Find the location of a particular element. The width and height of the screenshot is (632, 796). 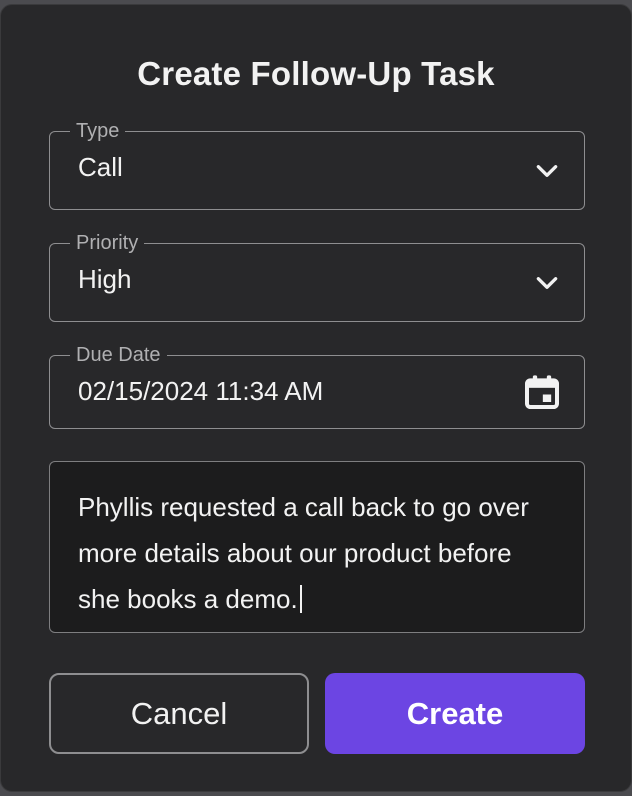

type-label: Type is located at coordinates (98, 131).